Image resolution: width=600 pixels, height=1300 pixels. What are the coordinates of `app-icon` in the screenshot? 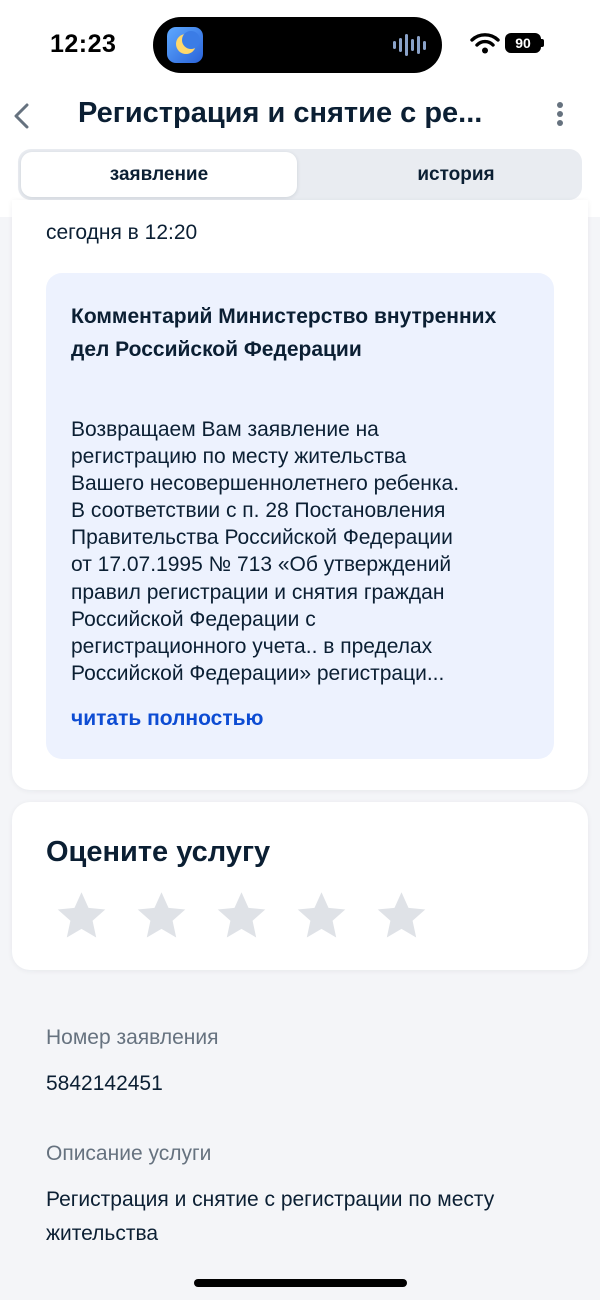 It's located at (185, 45).